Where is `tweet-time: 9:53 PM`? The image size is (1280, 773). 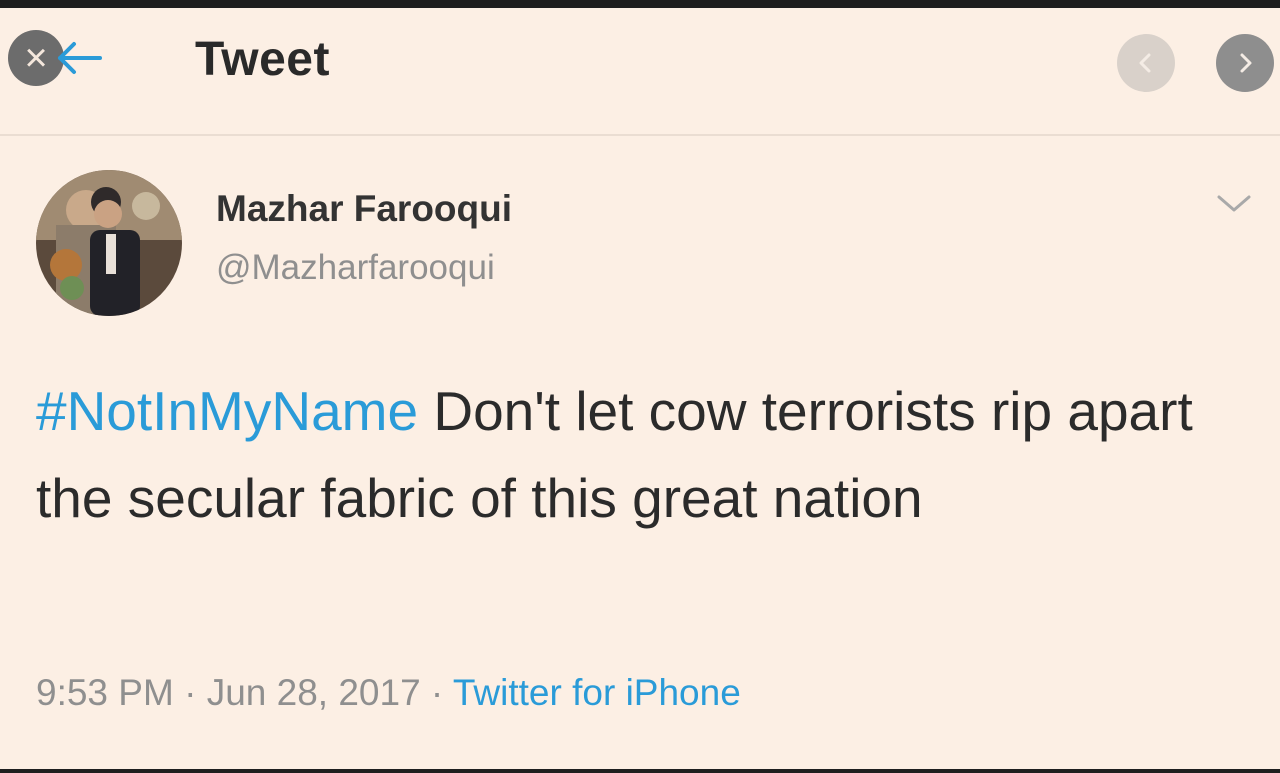
tweet-time: 9:53 PM is located at coordinates (105, 692).